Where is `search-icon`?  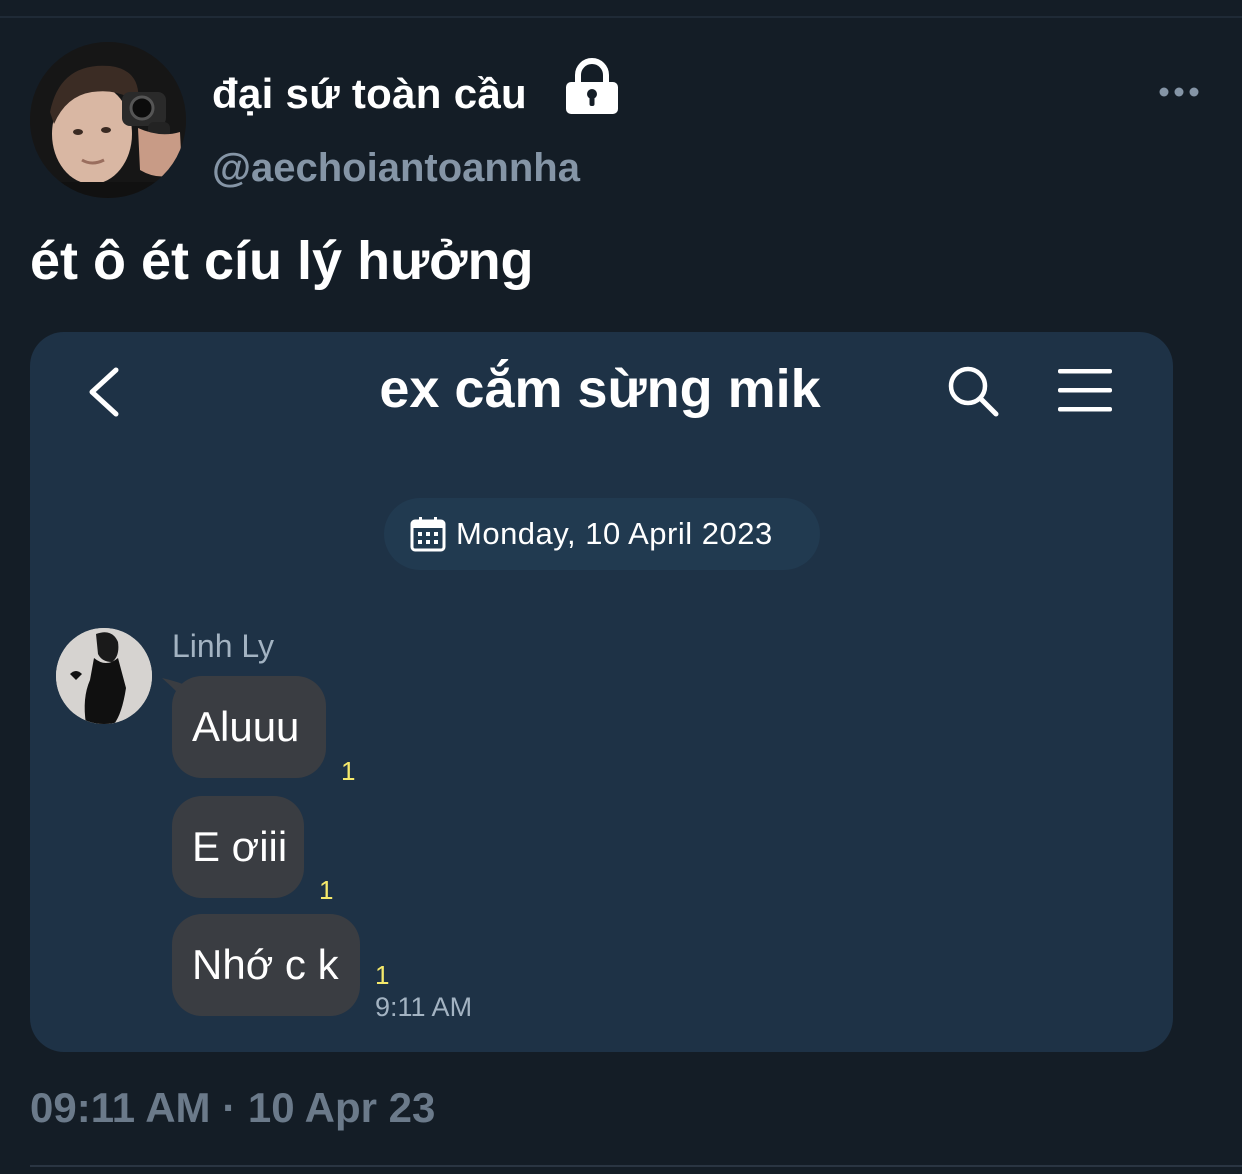 search-icon is located at coordinates (974, 392).